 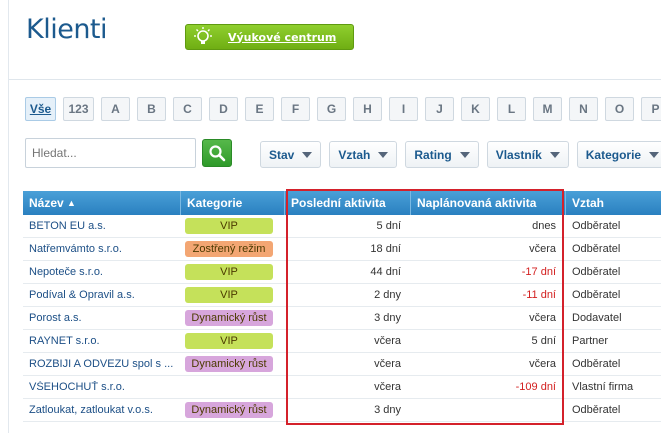 I want to click on column-header-relation: Vztah, so click(x=613, y=203).